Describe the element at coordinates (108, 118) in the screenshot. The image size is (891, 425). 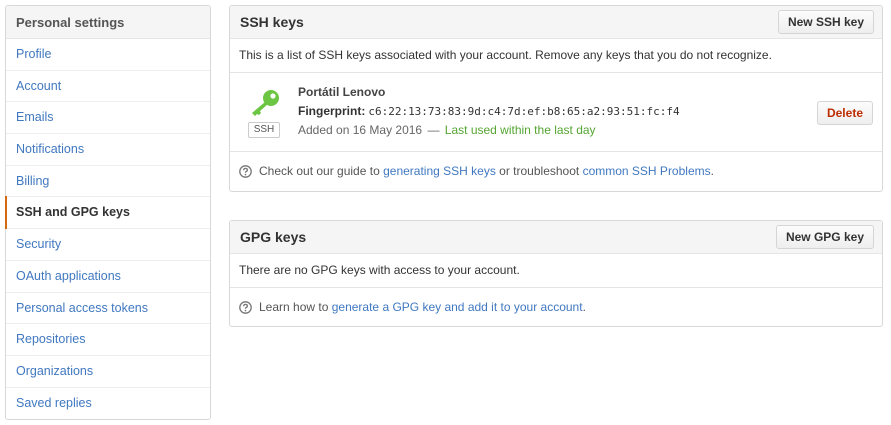
I see `sidebar-item-emails: Emails` at that location.